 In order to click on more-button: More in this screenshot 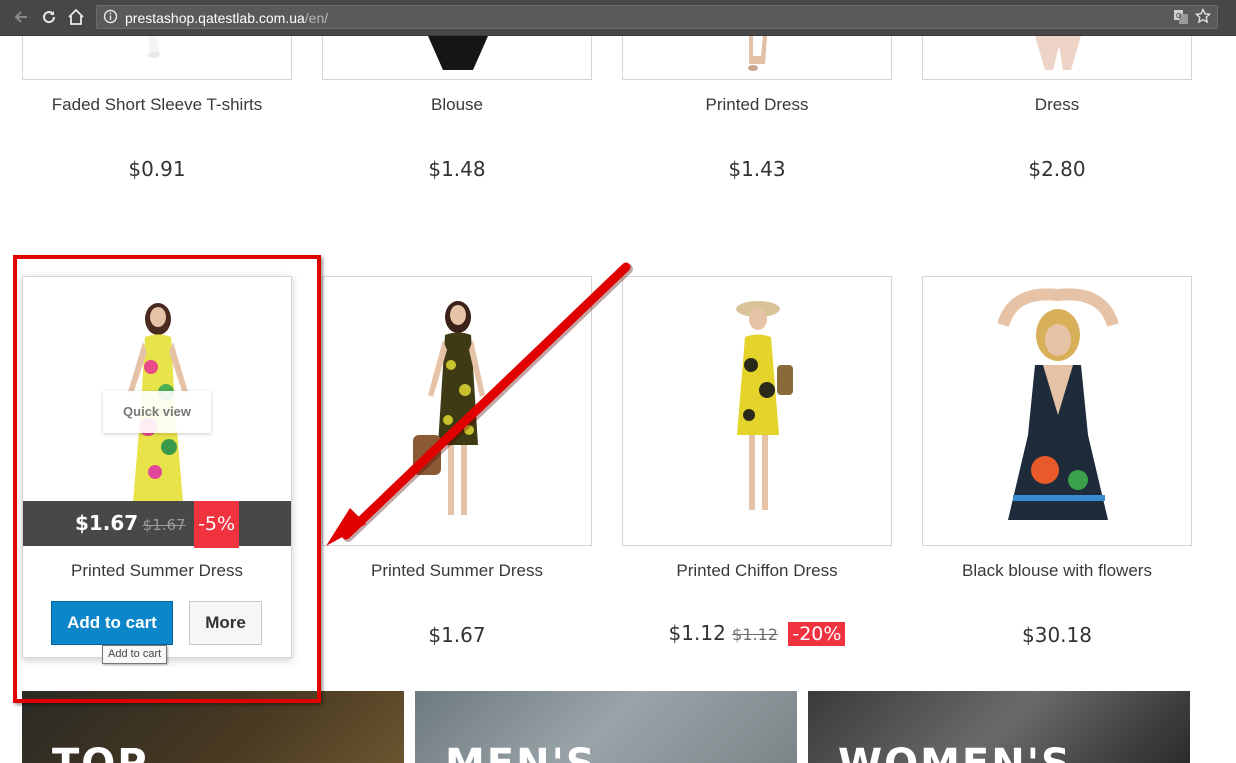, I will do `click(225, 623)`.